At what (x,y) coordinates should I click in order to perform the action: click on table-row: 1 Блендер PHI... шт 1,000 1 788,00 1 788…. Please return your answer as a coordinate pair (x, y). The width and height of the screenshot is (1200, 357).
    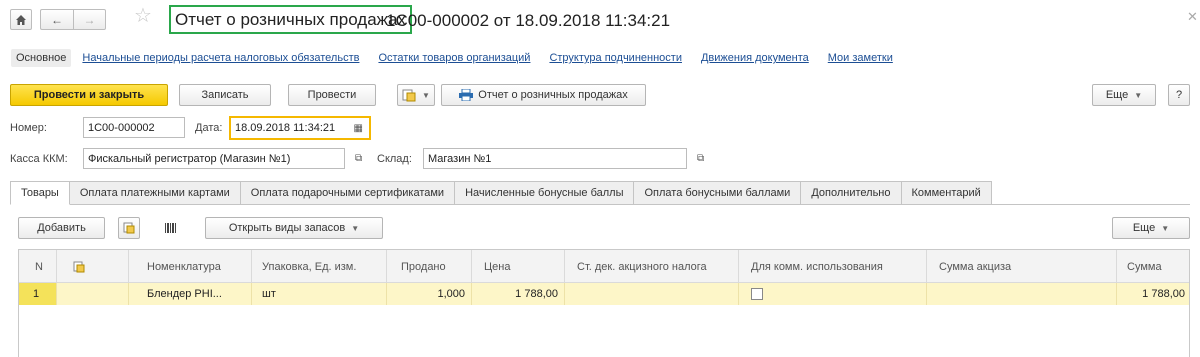
    Looking at the image, I should click on (604, 294).